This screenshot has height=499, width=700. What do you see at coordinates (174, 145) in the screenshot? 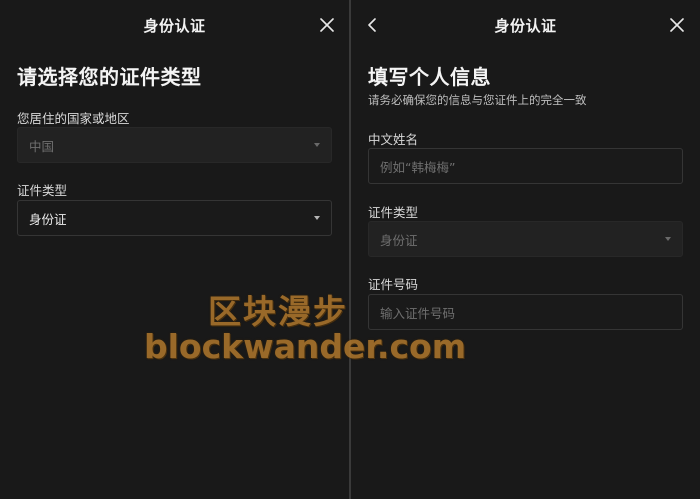
I see `country-select: 中国` at bounding box center [174, 145].